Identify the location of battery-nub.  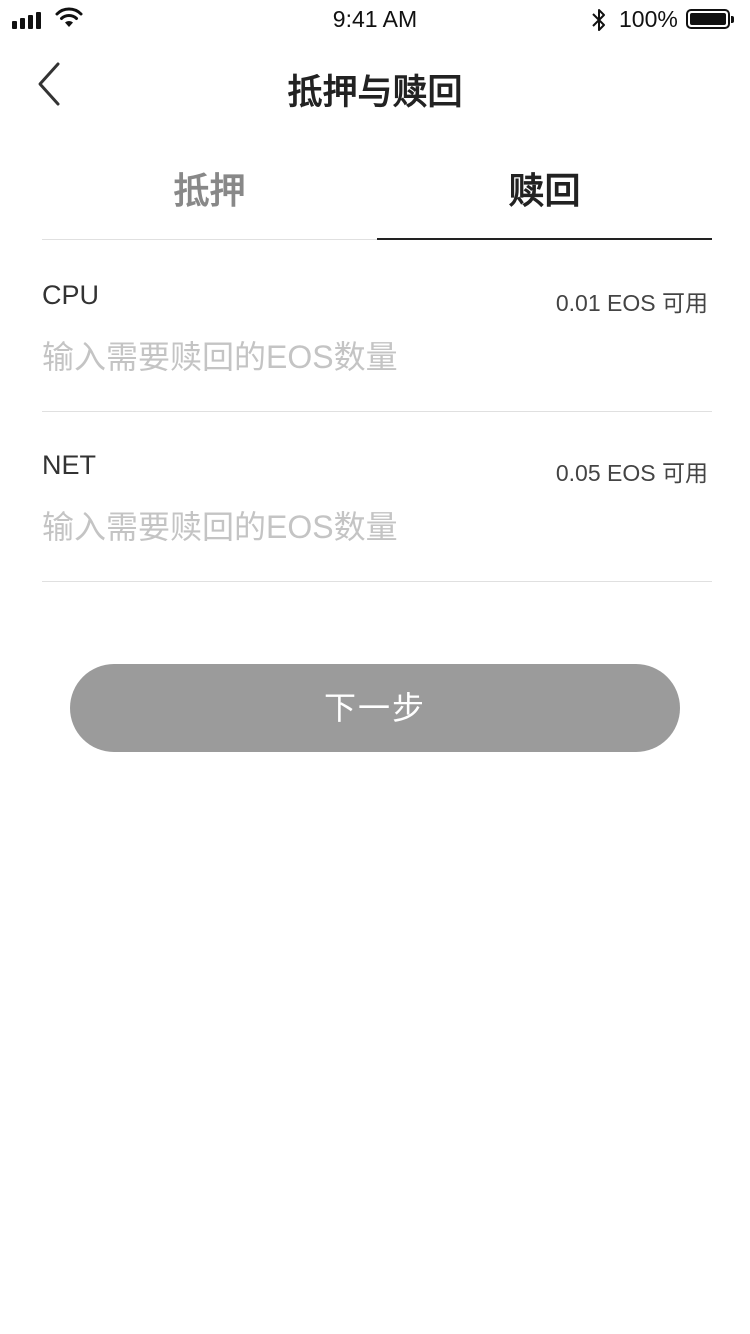
(732, 19).